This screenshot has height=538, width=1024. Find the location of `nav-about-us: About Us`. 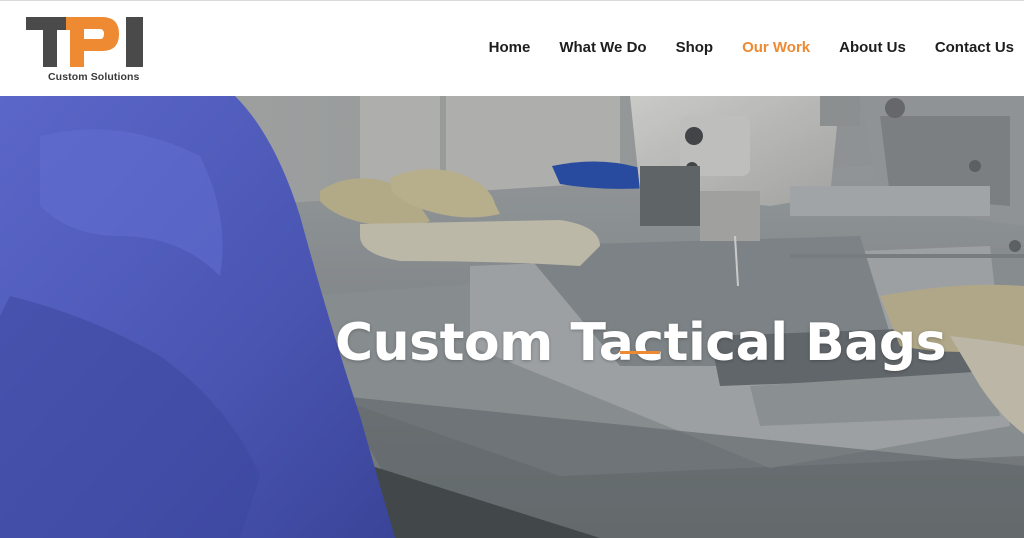

nav-about-us: About Us is located at coordinates (872, 47).